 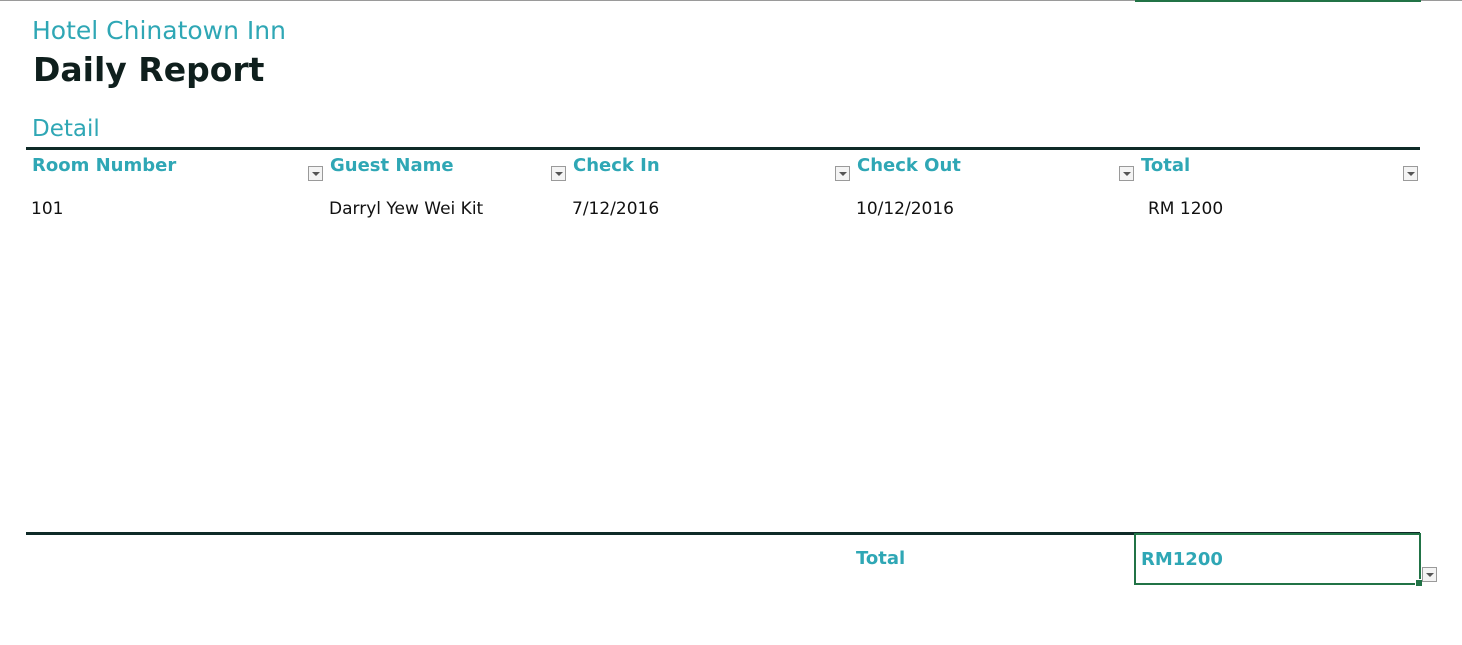 I want to click on cell-total: RM 1200, so click(x=1185, y=209).